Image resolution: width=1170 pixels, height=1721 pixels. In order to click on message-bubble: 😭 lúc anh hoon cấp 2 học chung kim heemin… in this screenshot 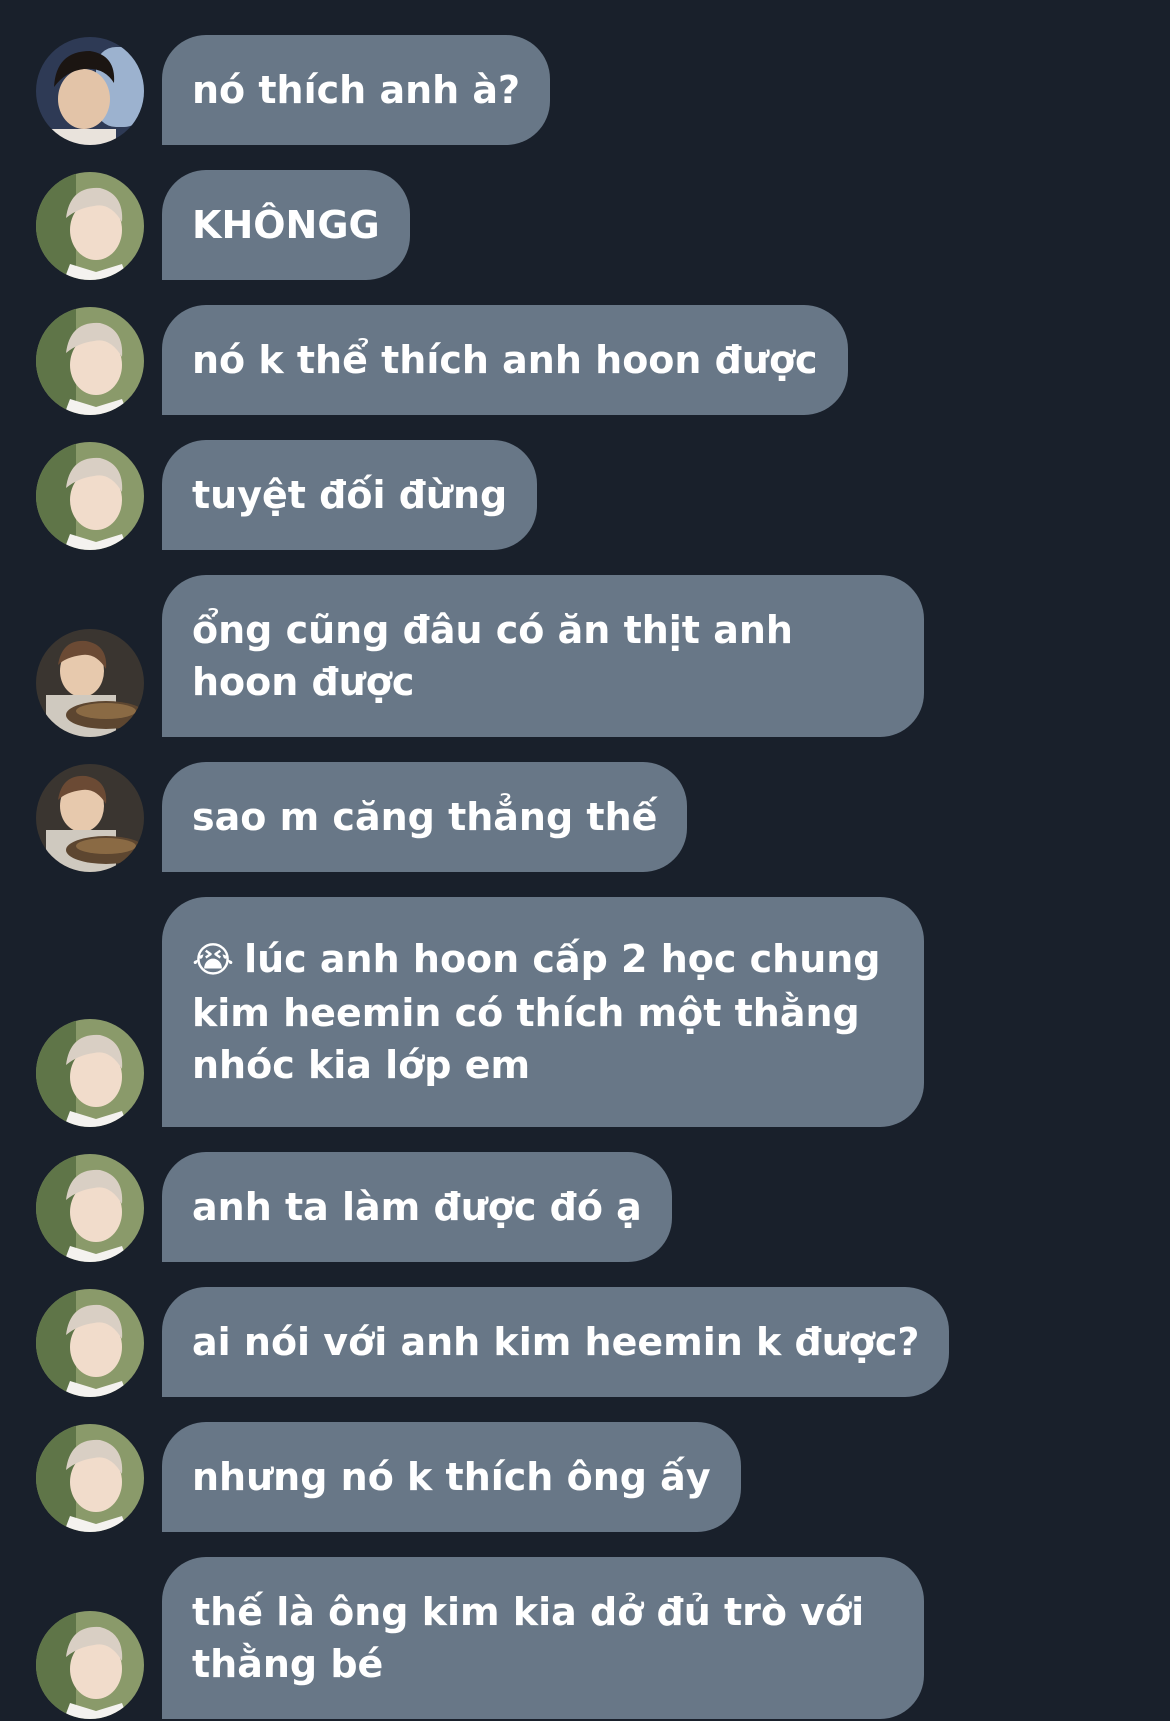, I will do `click(543, 1012)`.